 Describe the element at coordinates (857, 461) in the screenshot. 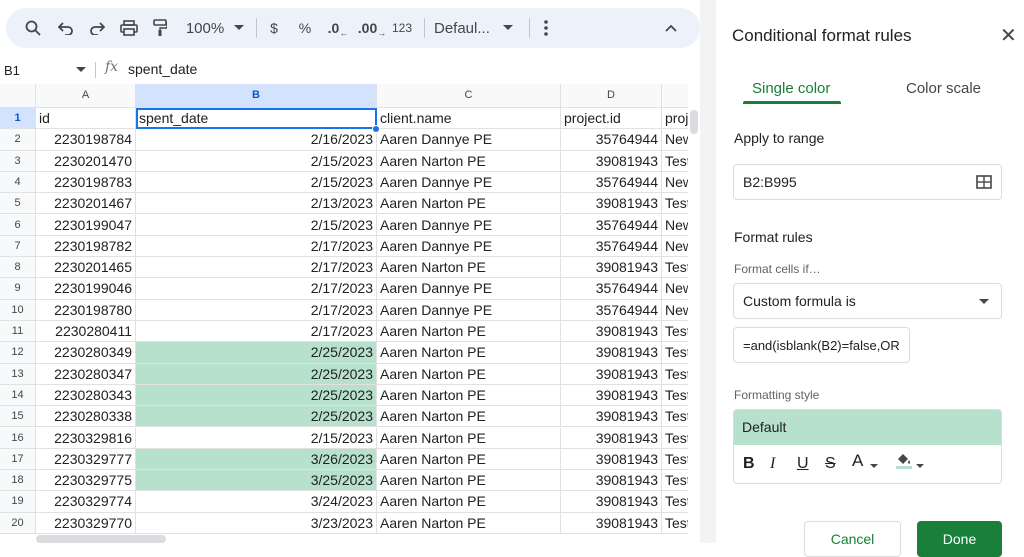

I see `text-color-button: A` at that location.